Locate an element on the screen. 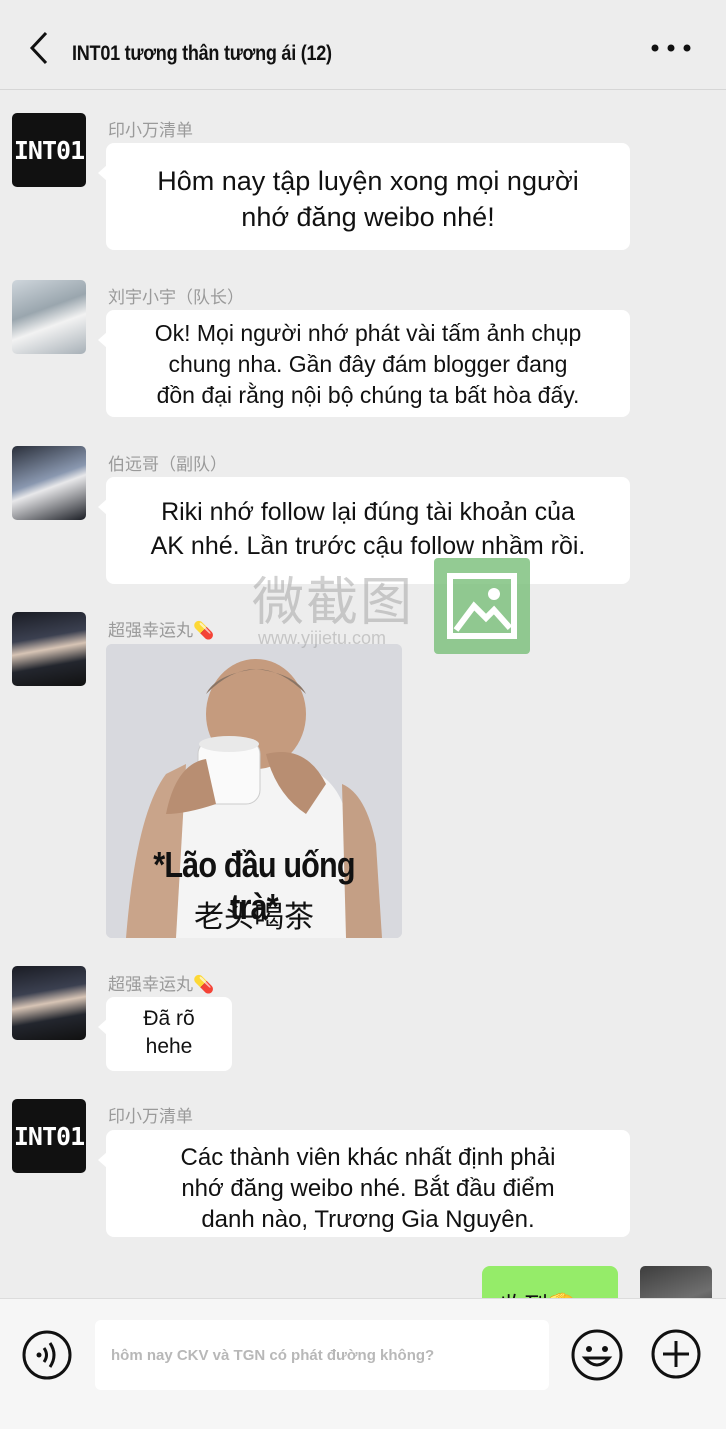 The height and width of the screenshot is (1429, 726). voice-icon is located at coordinates (47, 1355).